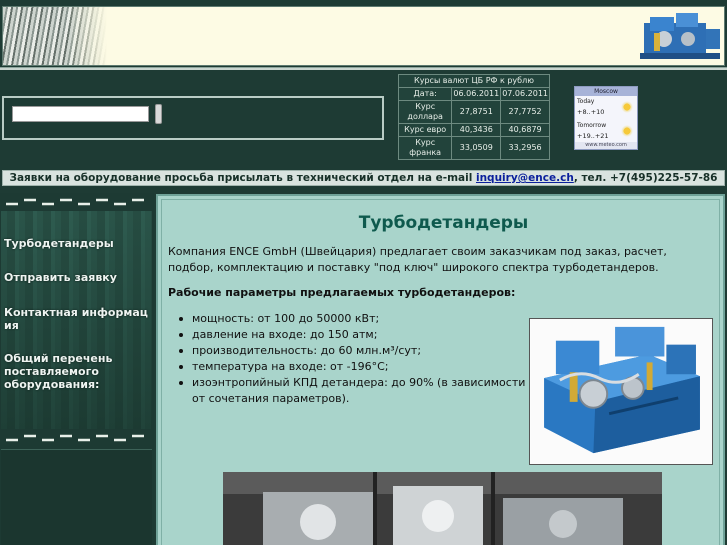 The image size is (727, 545). Describe the element at coordinates (425, 130) in the screenshot. I see `currency-row-label: Курс евро` at that location.